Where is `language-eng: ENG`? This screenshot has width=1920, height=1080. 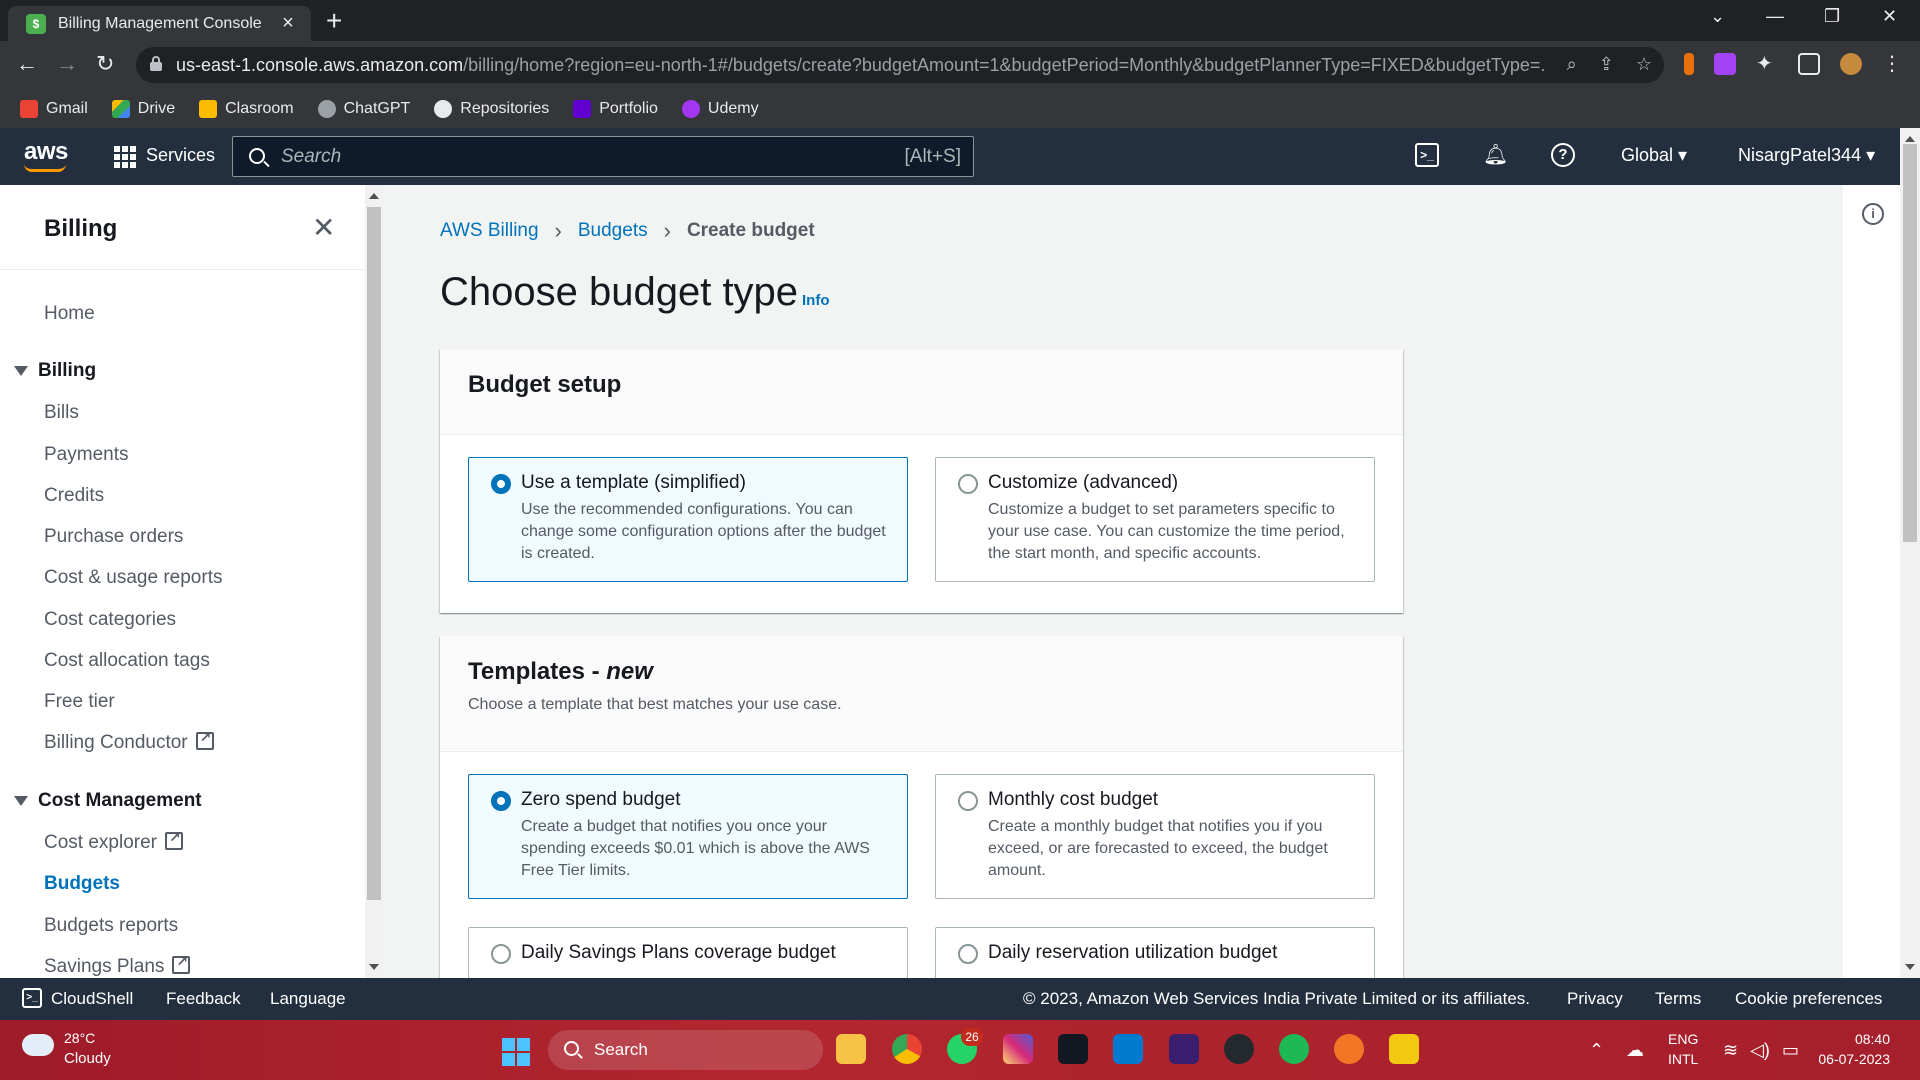
language-eng: ENG is located at coordinates (1683, 1039).